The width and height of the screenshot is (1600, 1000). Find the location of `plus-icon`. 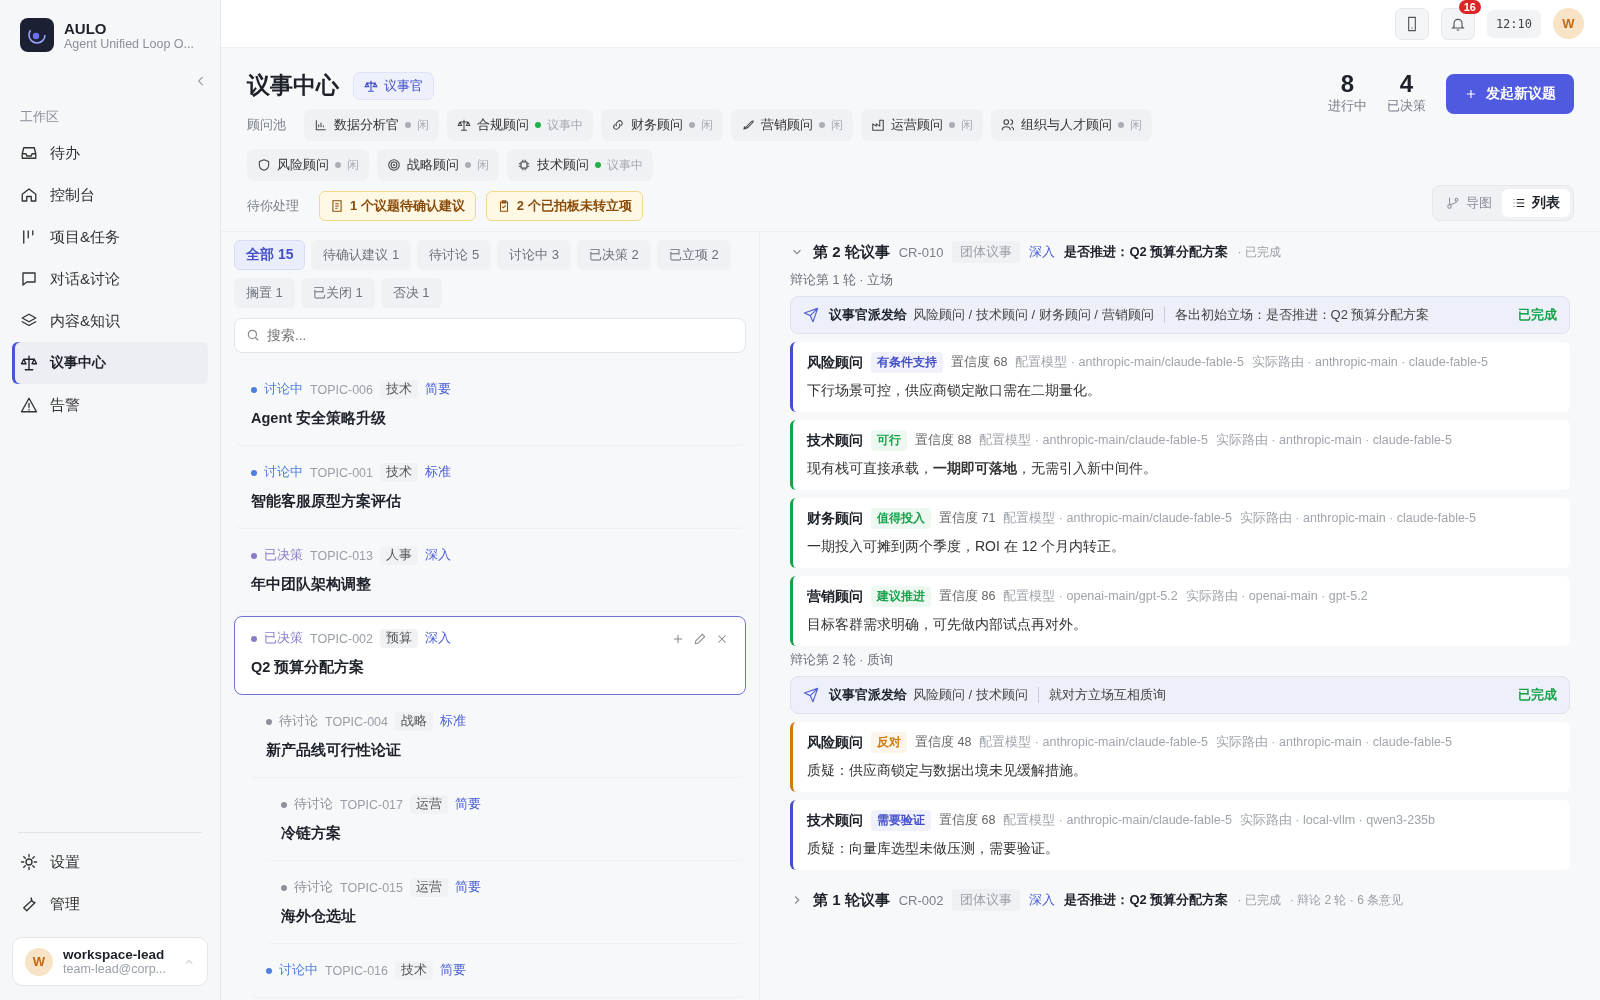

plus-icon is located at coordinates (1471, 94).